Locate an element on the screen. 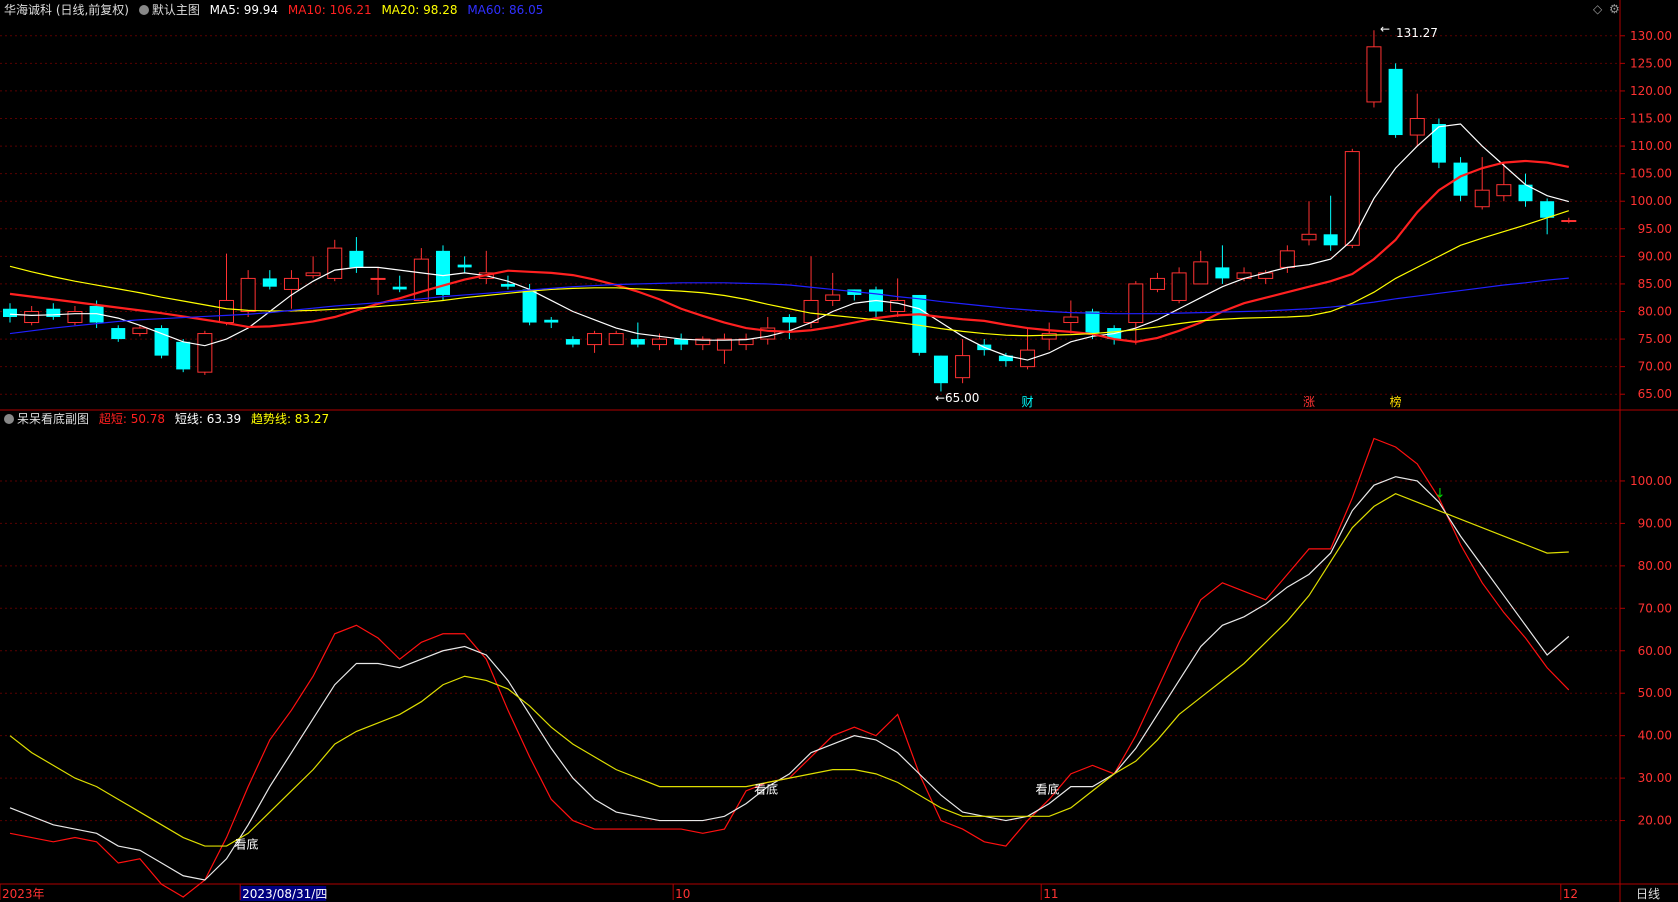 This screenshot has width=1678, height=902. date-label: 12 is located at coordinates (1570, 894).